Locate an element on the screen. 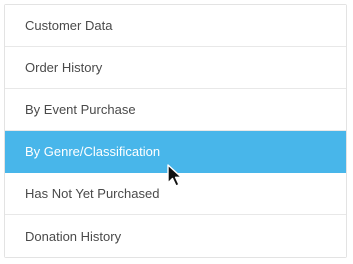 Image resolution: width=353 pixels, height=264 pixels. menu-item-label: By Genre/Classification is located at coordinates (93, 151).